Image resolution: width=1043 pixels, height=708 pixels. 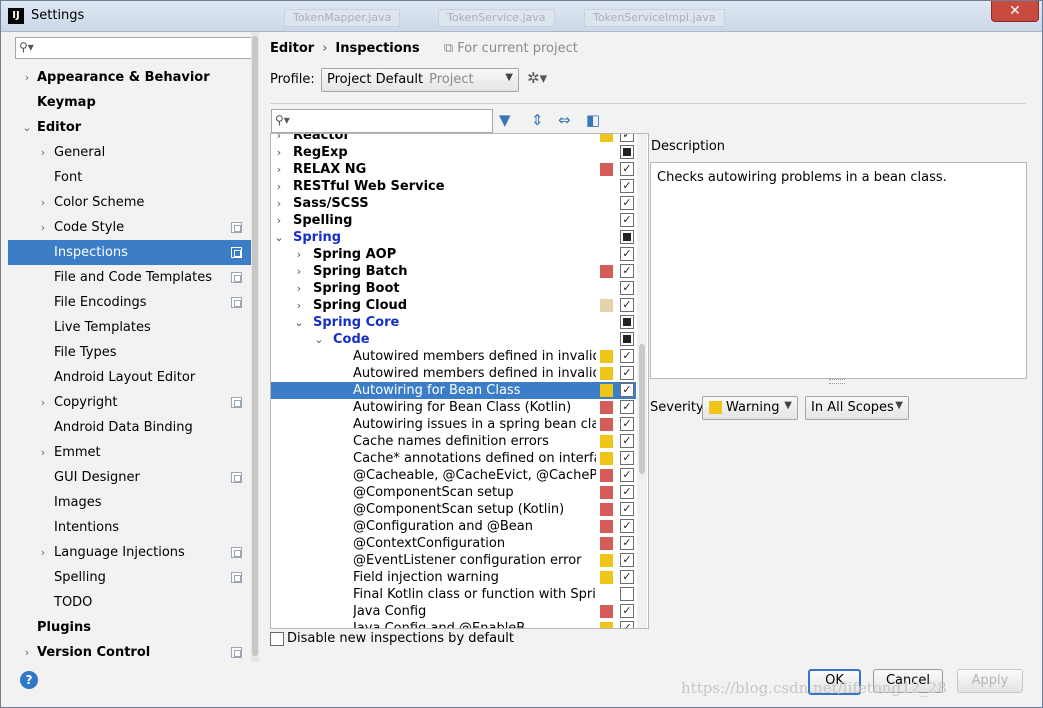 I want to click on sidebar-item-appearance-behavior: › Appearance & Behavior, so click(x=133, y=77).